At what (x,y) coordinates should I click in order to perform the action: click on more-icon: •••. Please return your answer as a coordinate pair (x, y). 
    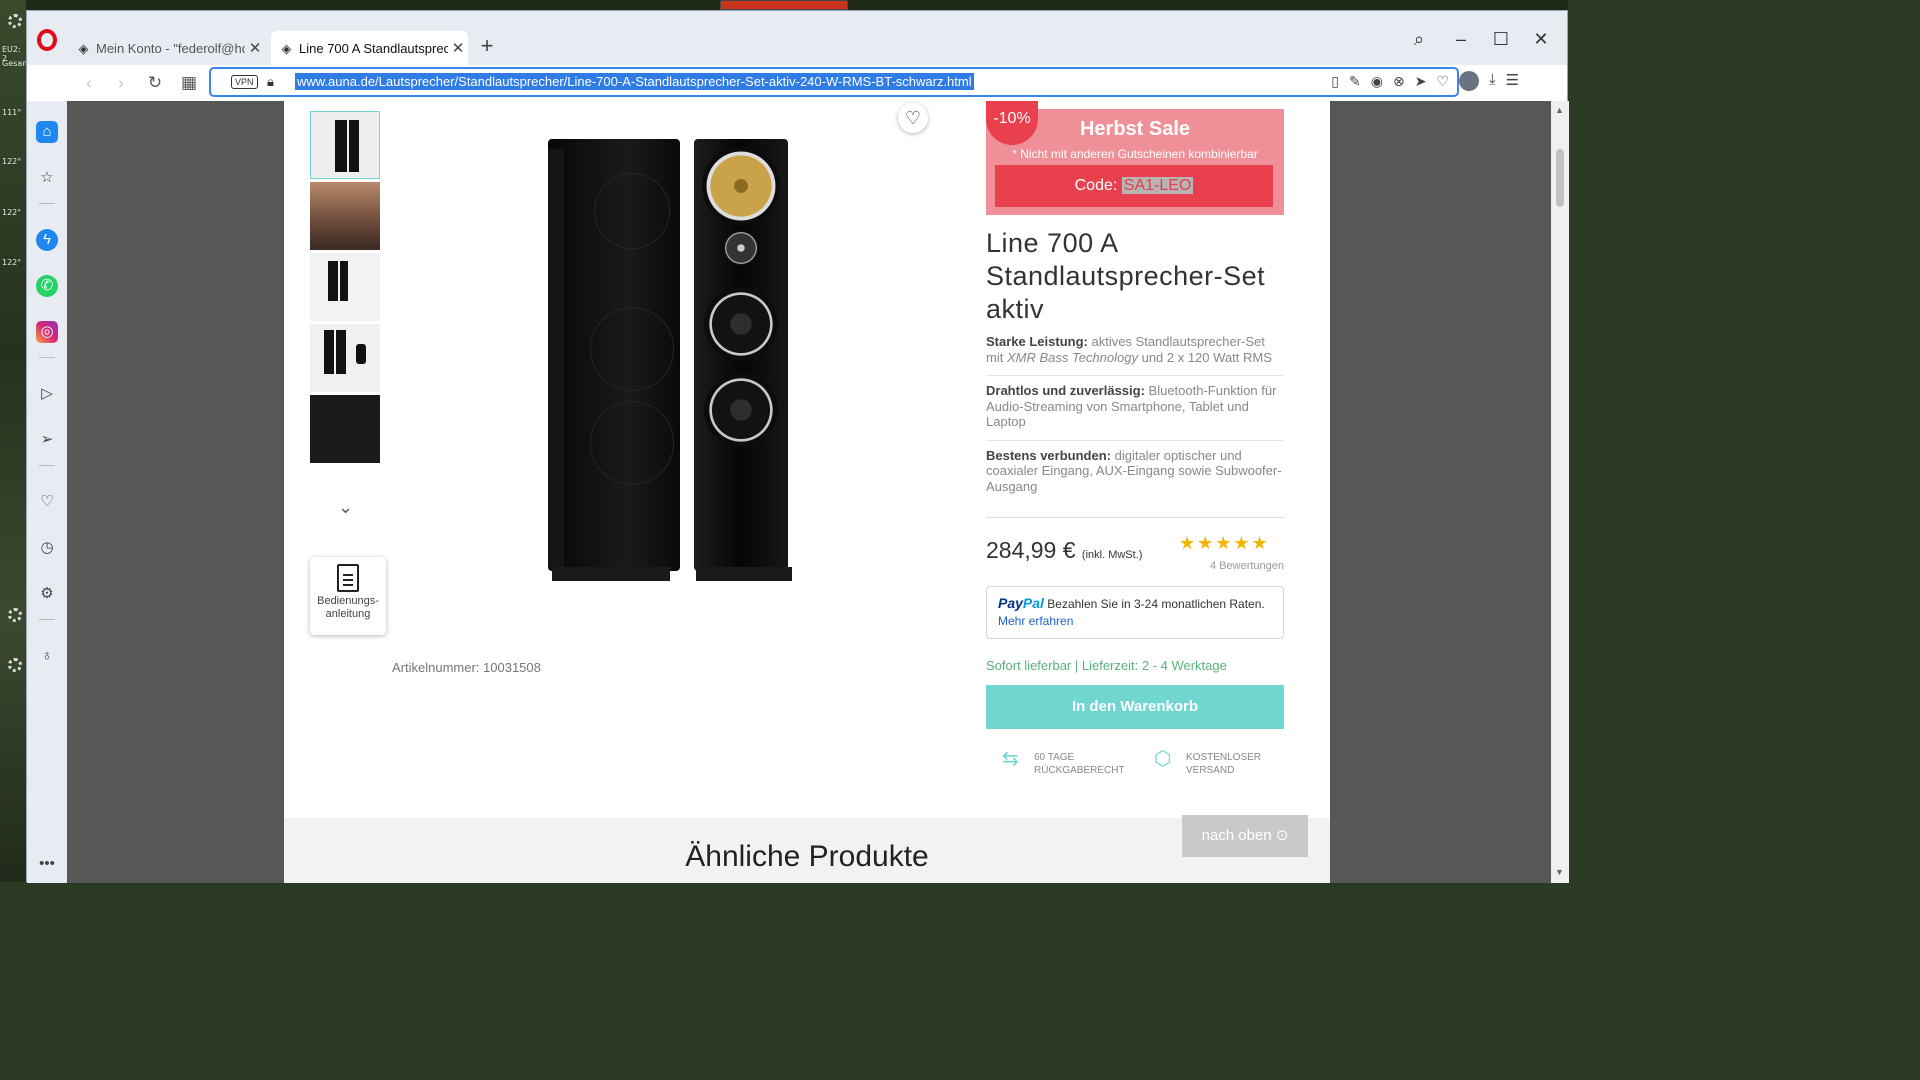
    Looking at the image, I should click on (47, 864).